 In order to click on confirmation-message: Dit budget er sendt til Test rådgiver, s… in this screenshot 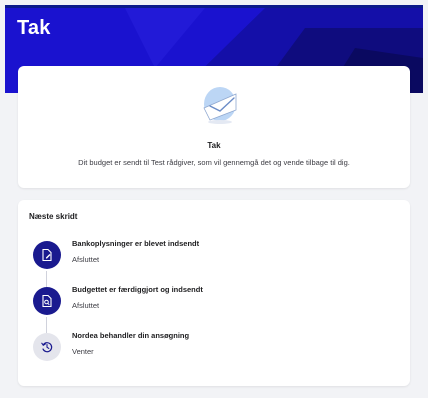, I will do `click(214, 162)`.